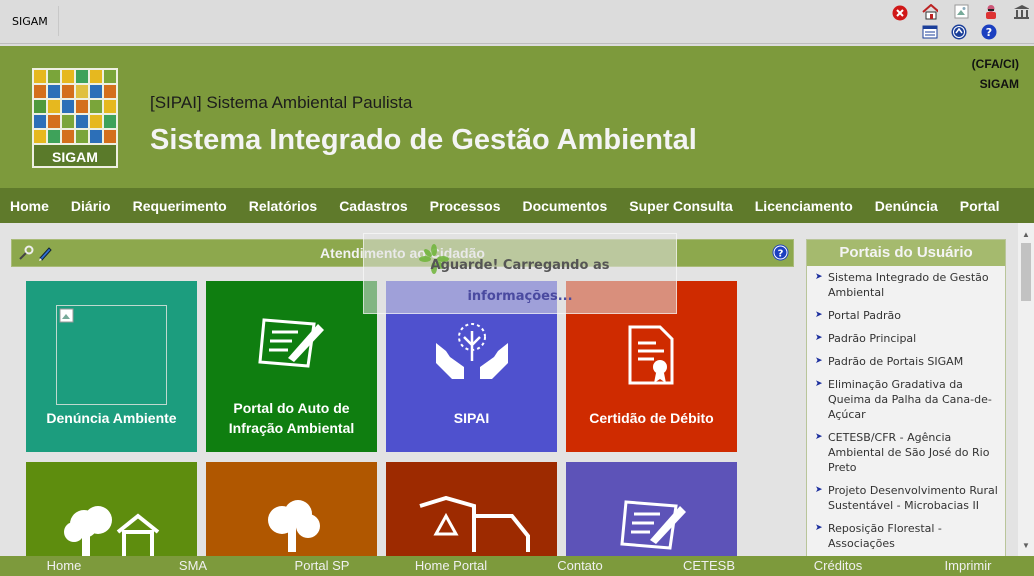 This screenshot has height=576, width=1034. I want to click on header-org-code: (CFA/CI), so click(995, 64).